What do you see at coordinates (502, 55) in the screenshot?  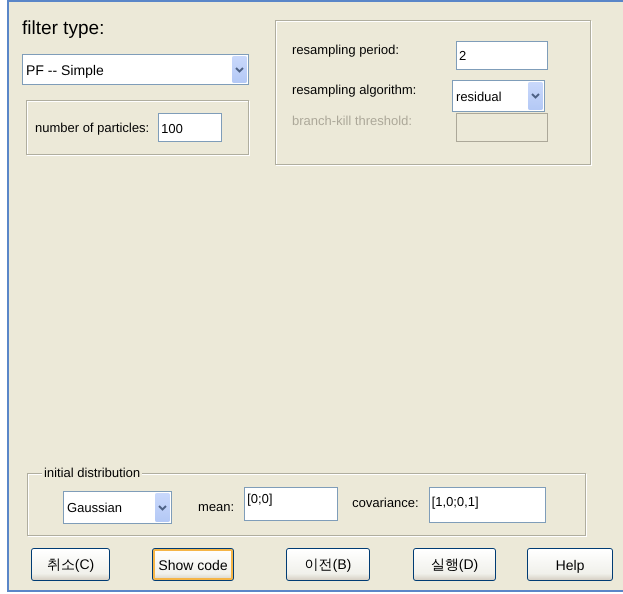 I see `input-field: 2` at bounding box center [502, 55].